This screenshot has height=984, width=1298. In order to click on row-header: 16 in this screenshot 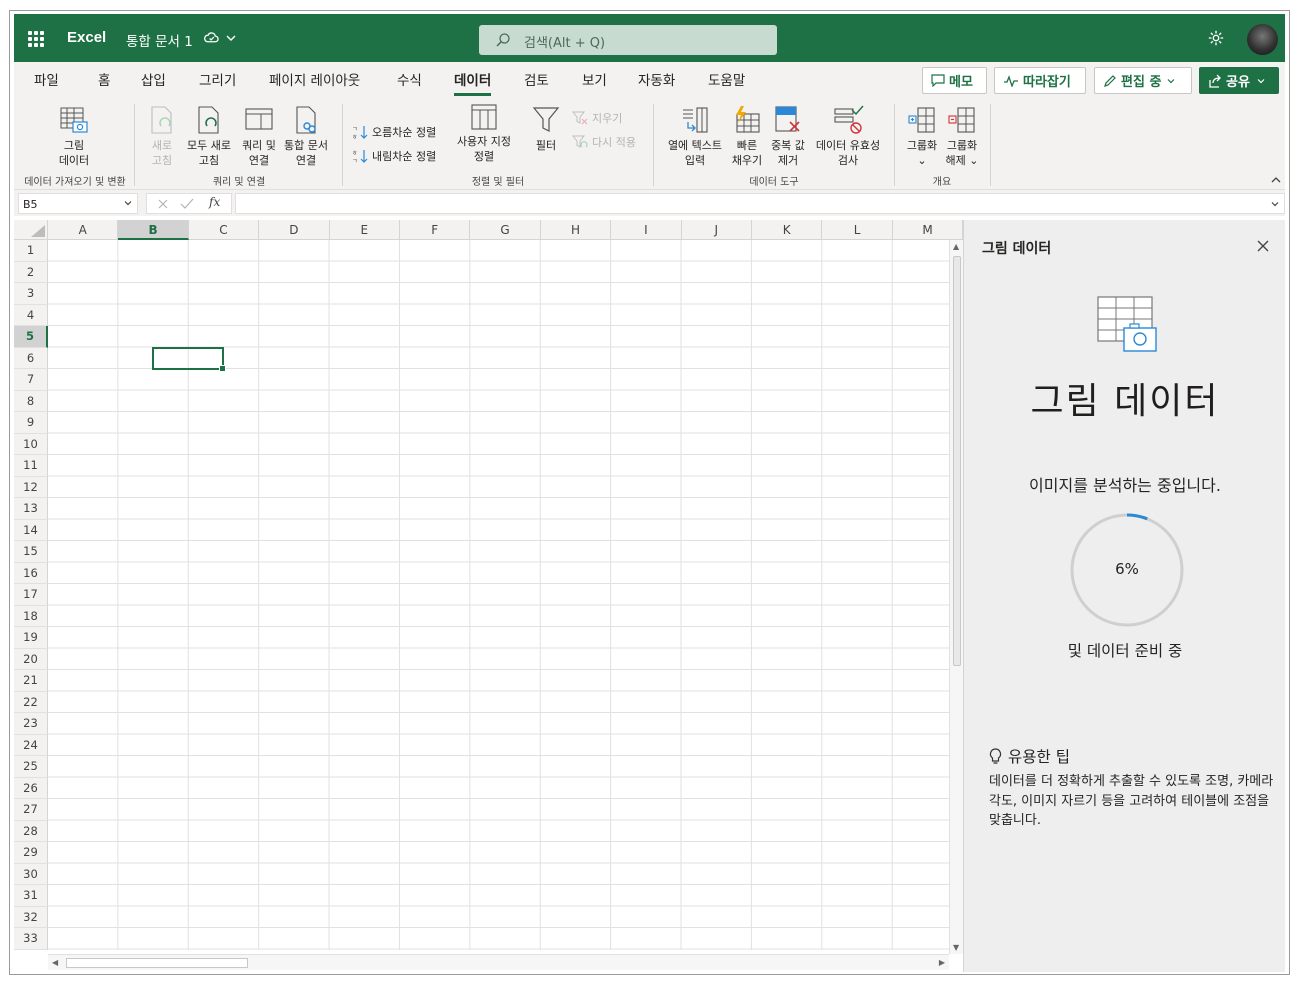, I will do `click(31, 573)`.